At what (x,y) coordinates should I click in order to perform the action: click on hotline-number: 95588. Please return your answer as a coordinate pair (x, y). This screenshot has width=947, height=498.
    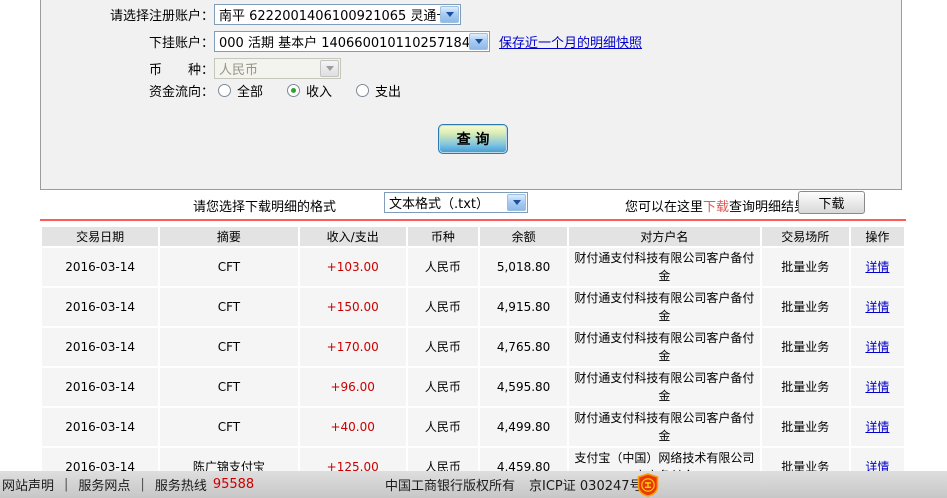
    Looking at the image, I should click on (233, 484).